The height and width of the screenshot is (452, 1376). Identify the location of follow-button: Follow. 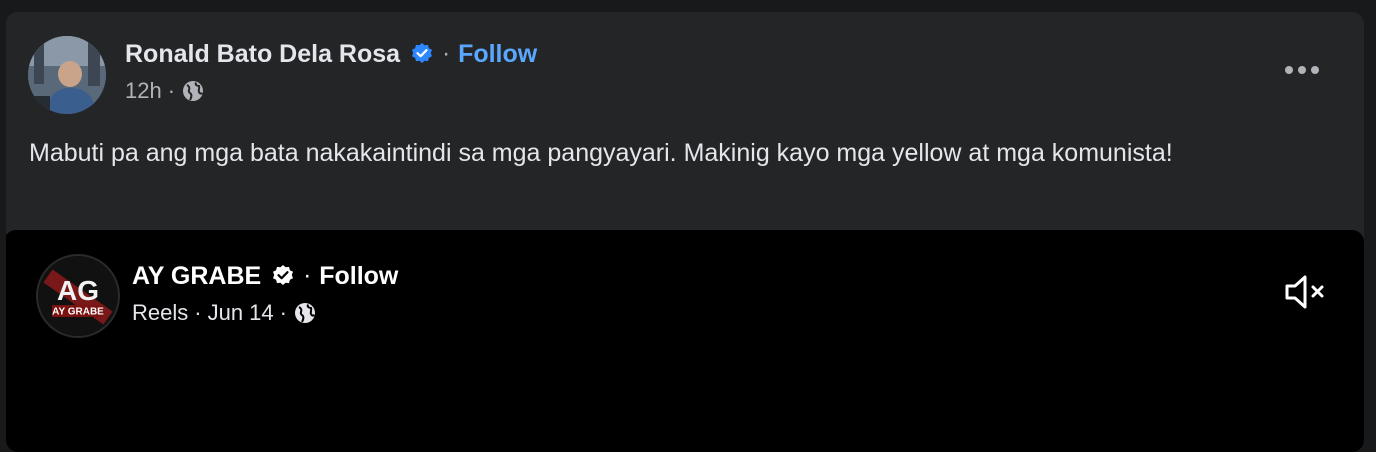
(497, 54).